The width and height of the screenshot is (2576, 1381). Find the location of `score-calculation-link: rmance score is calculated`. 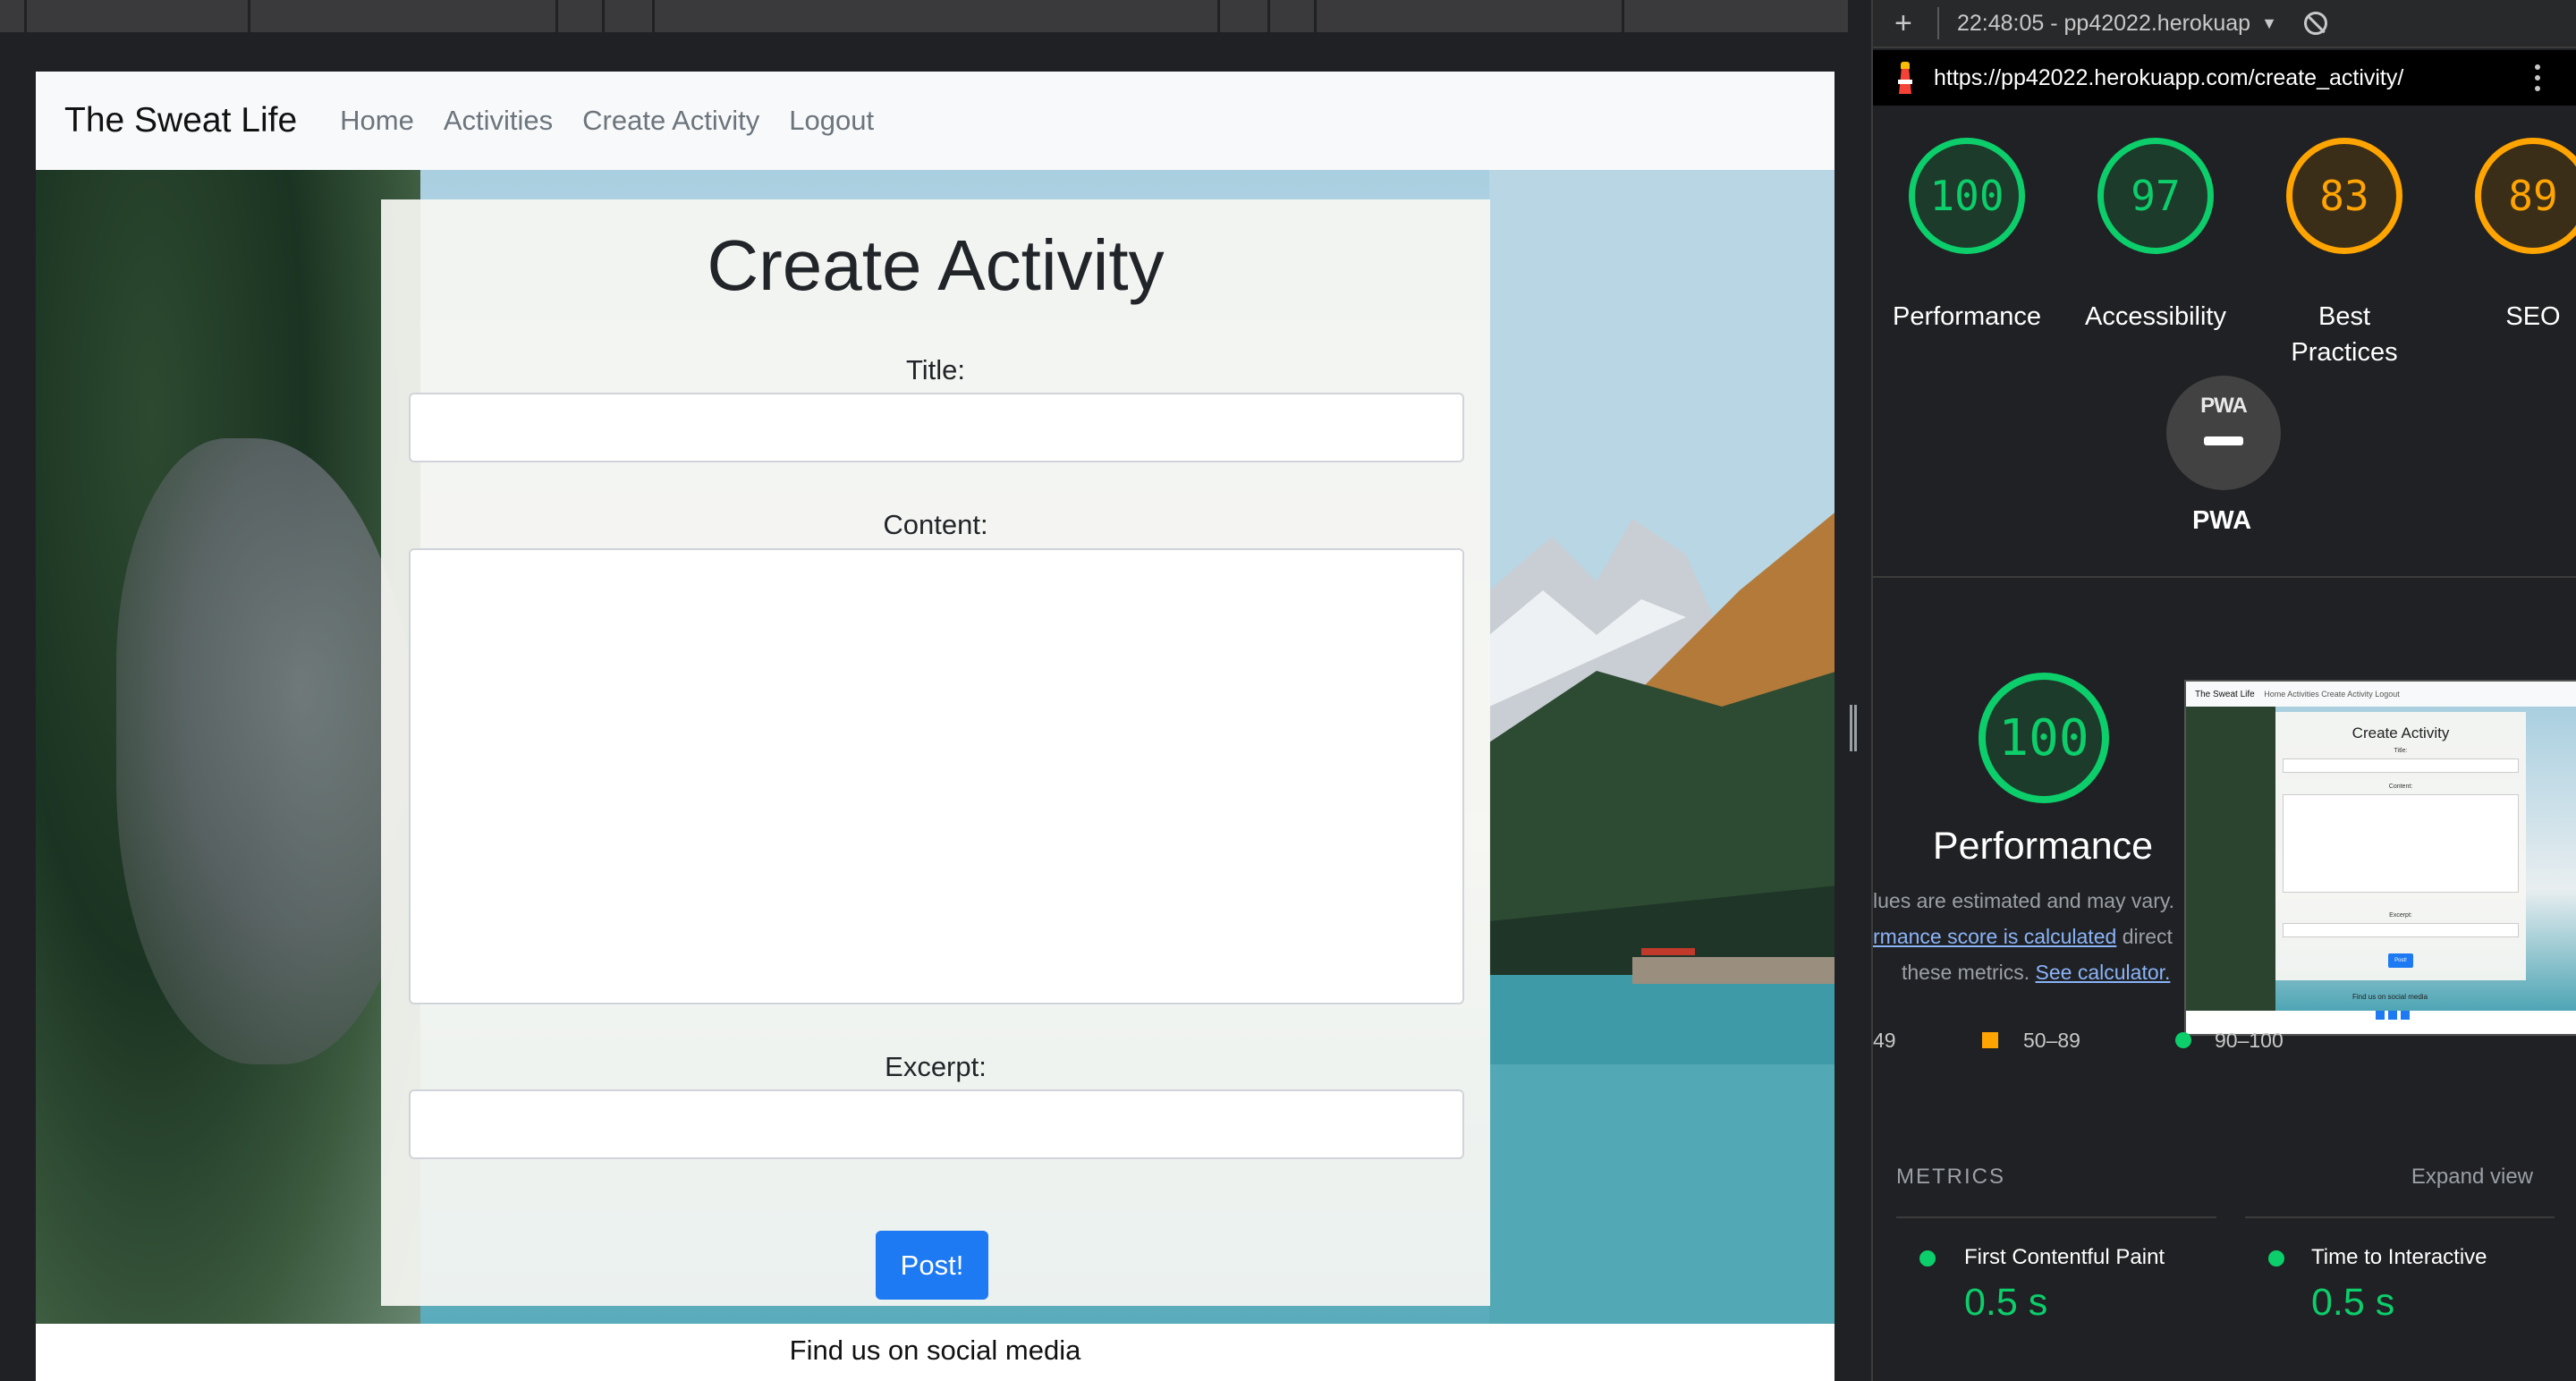

score-calculation-link: rmance score is calculated is located at coordinates (1994, 936).